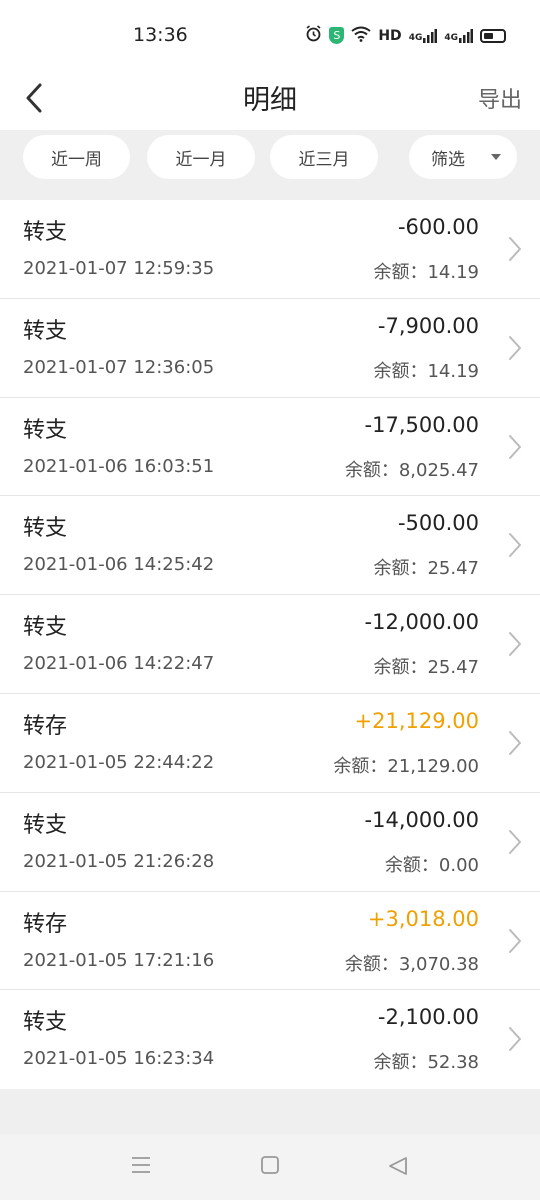  What do you see at coordinates (119, 960) in the screenshot?
I see `transaction-time: 2021-01-05 17:21:16` at bounding box center [119, 960].